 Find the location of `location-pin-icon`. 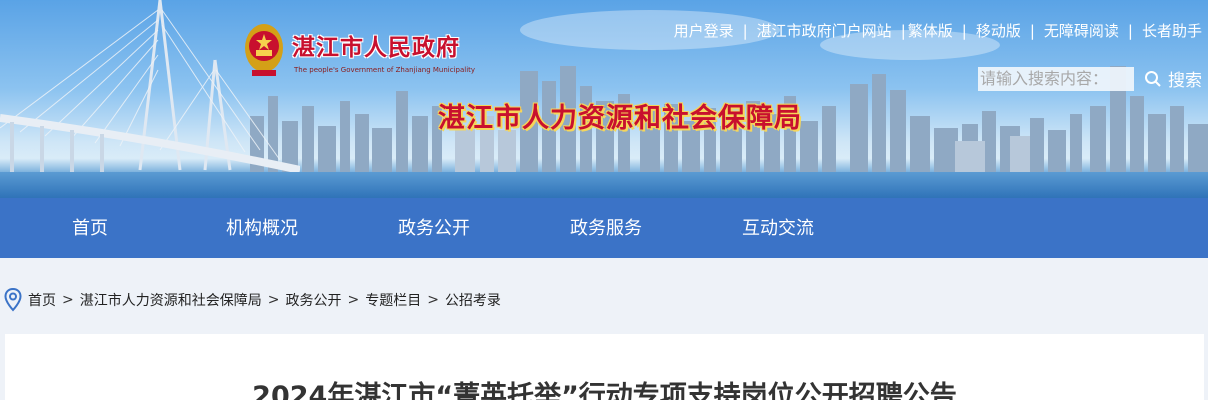

location-pin-icon is located at coordinates (13, 300).